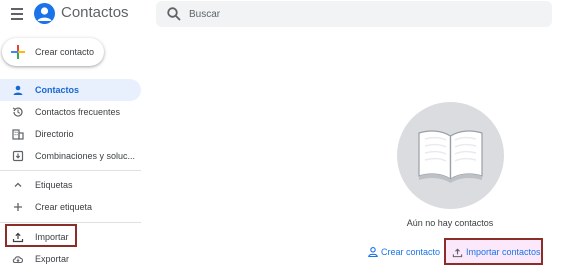  I want to click on create-contact-link: Crear contacto, so click(404, 253).